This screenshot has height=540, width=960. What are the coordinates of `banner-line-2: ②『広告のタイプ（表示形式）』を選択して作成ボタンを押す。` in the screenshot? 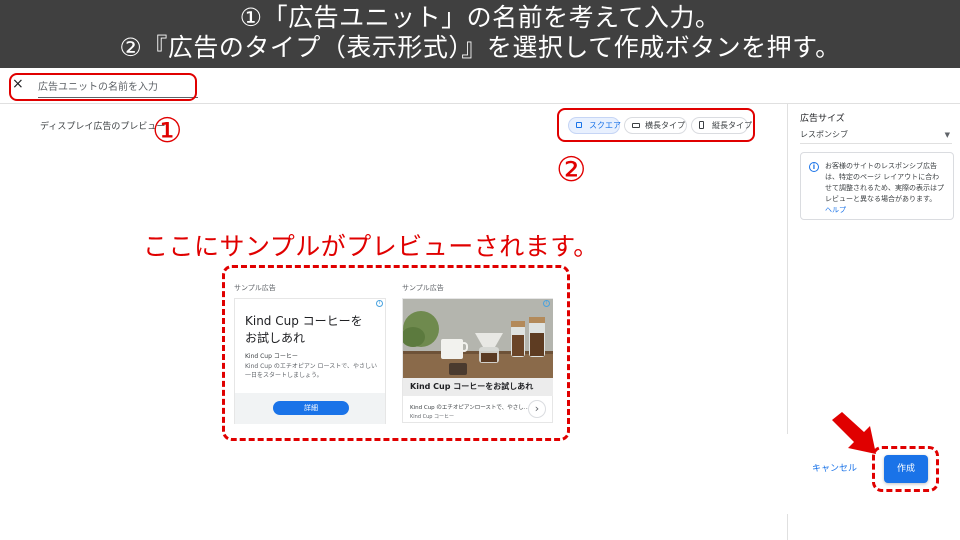 It's located at (480, 47).